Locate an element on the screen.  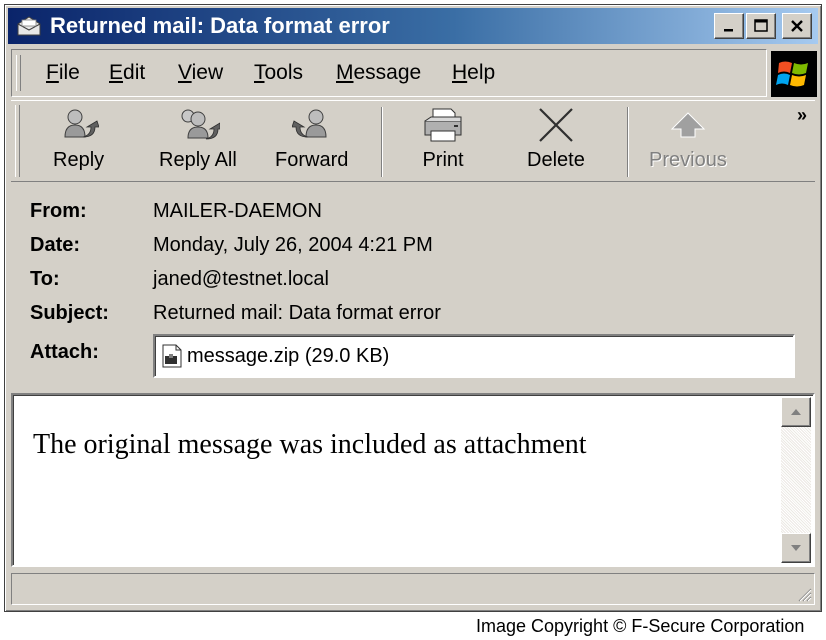
forward-button: Forward is located at coordinates (311, 143).